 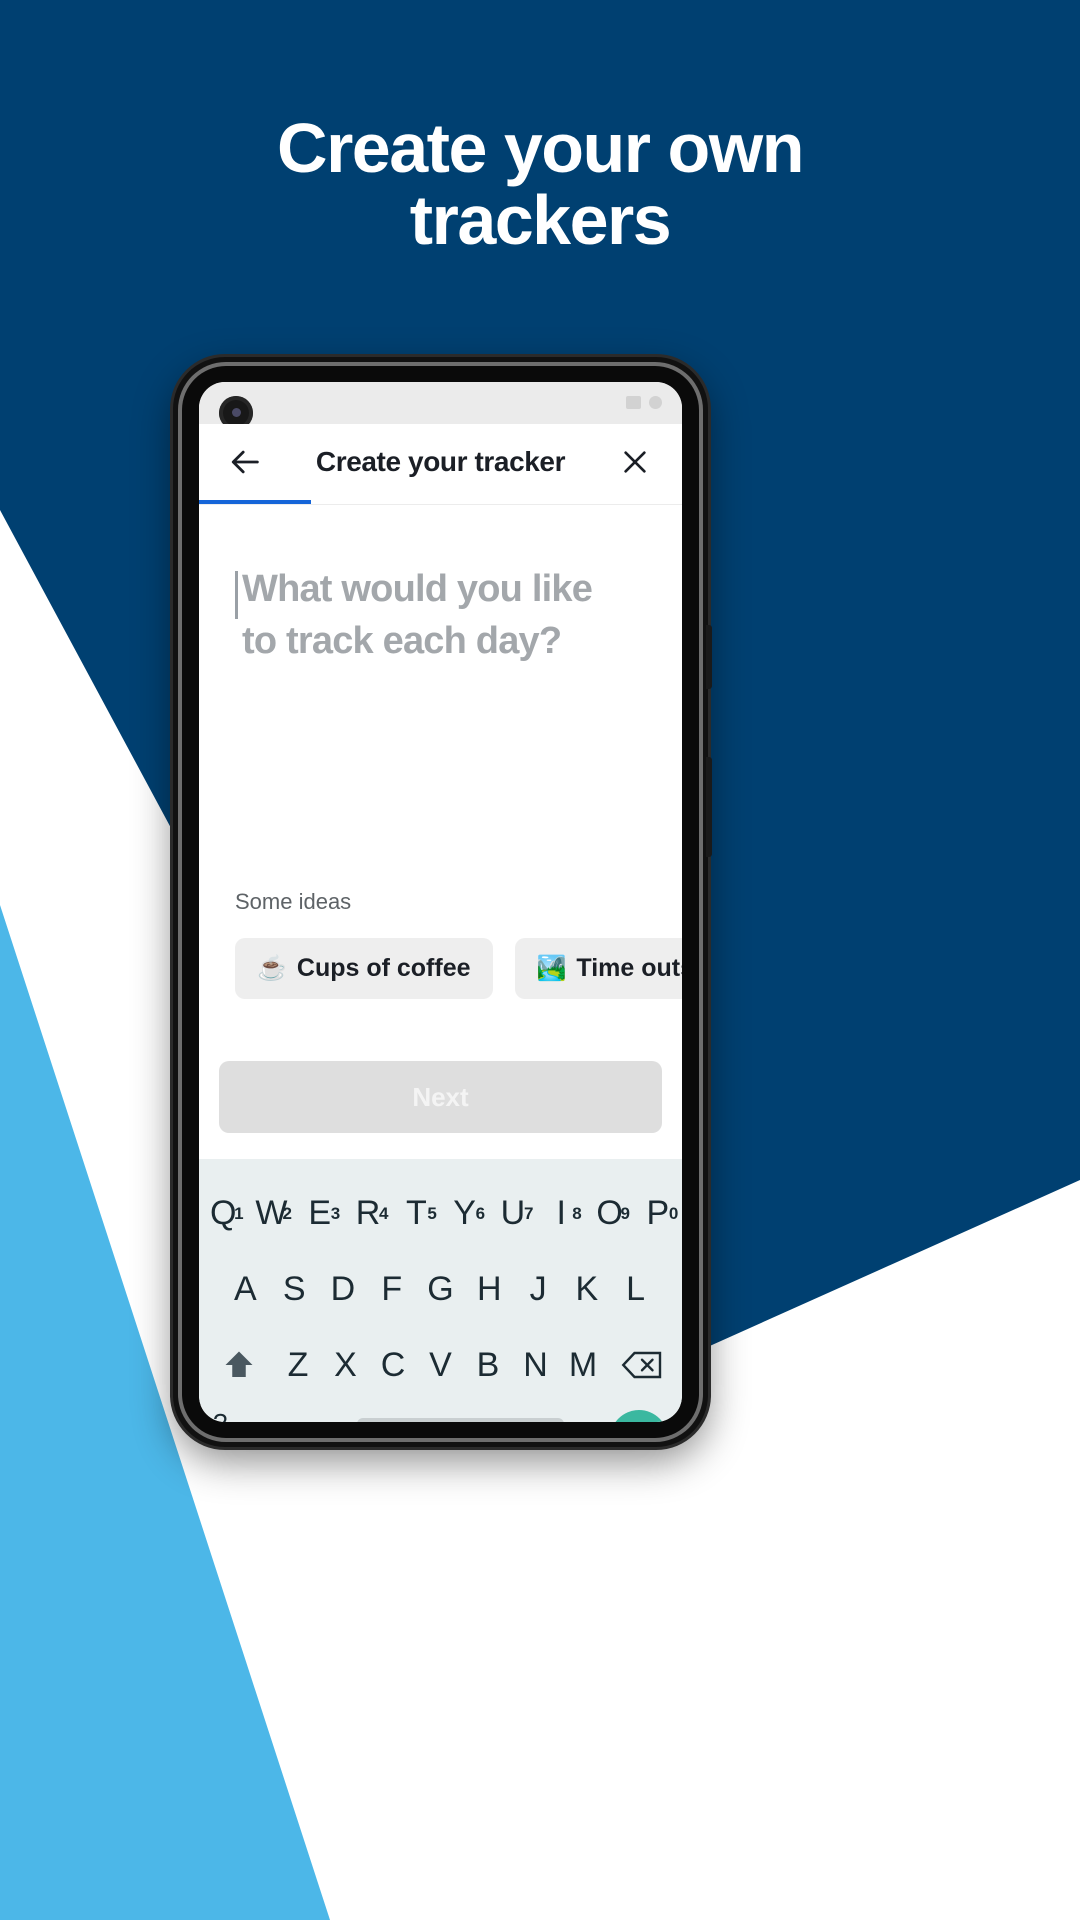 What do you see at coordinates (393, 1365) in the screenshot?
I see `key-c: C` at bounding box center [393, 1365].